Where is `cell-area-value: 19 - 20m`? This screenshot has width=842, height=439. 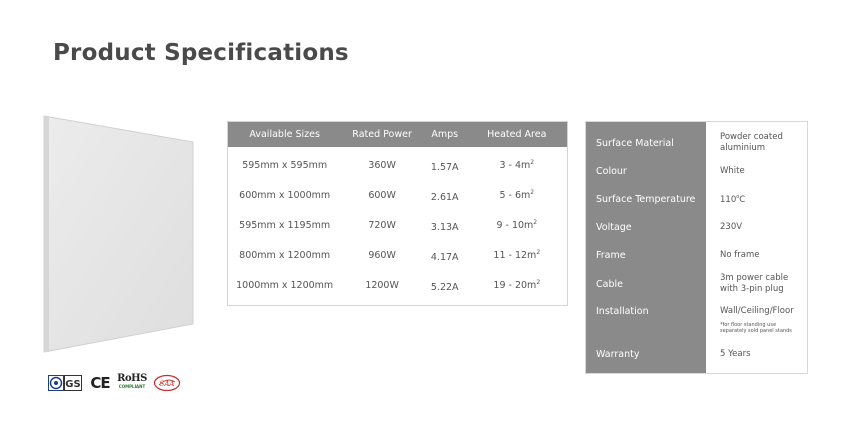 cell-area-value: 19 - 20m is located at coordinates (515, 286).